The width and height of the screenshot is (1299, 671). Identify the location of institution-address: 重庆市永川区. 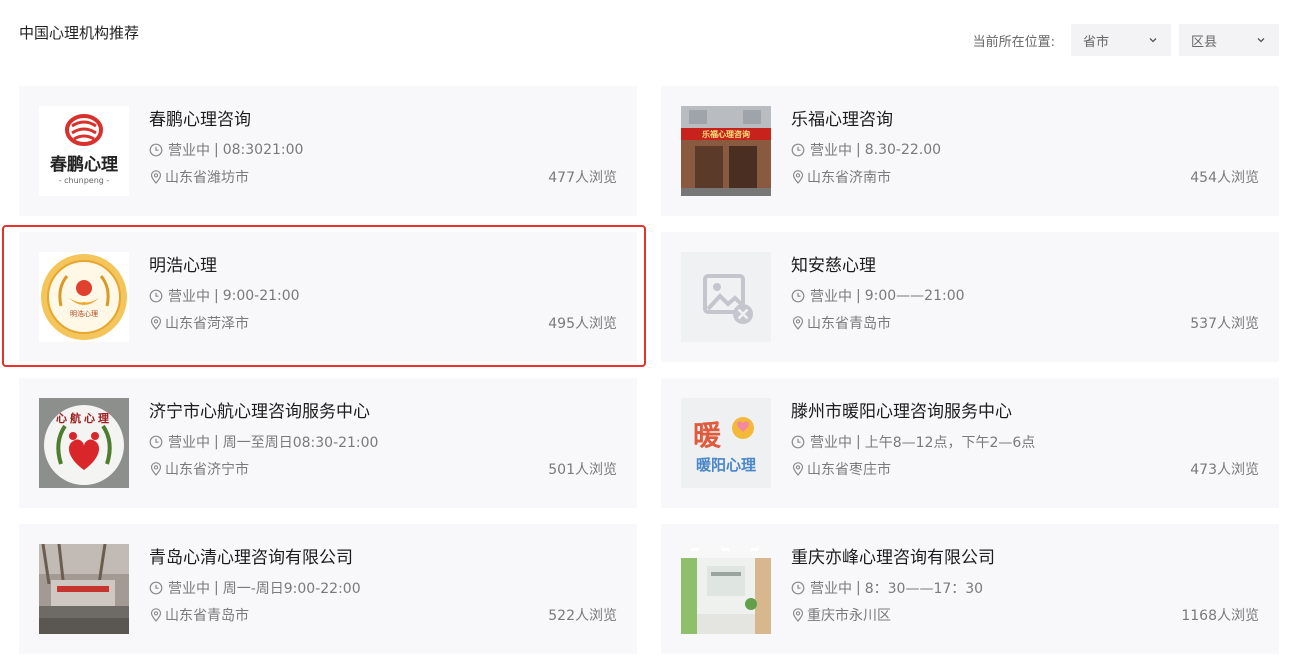
(841, 615).